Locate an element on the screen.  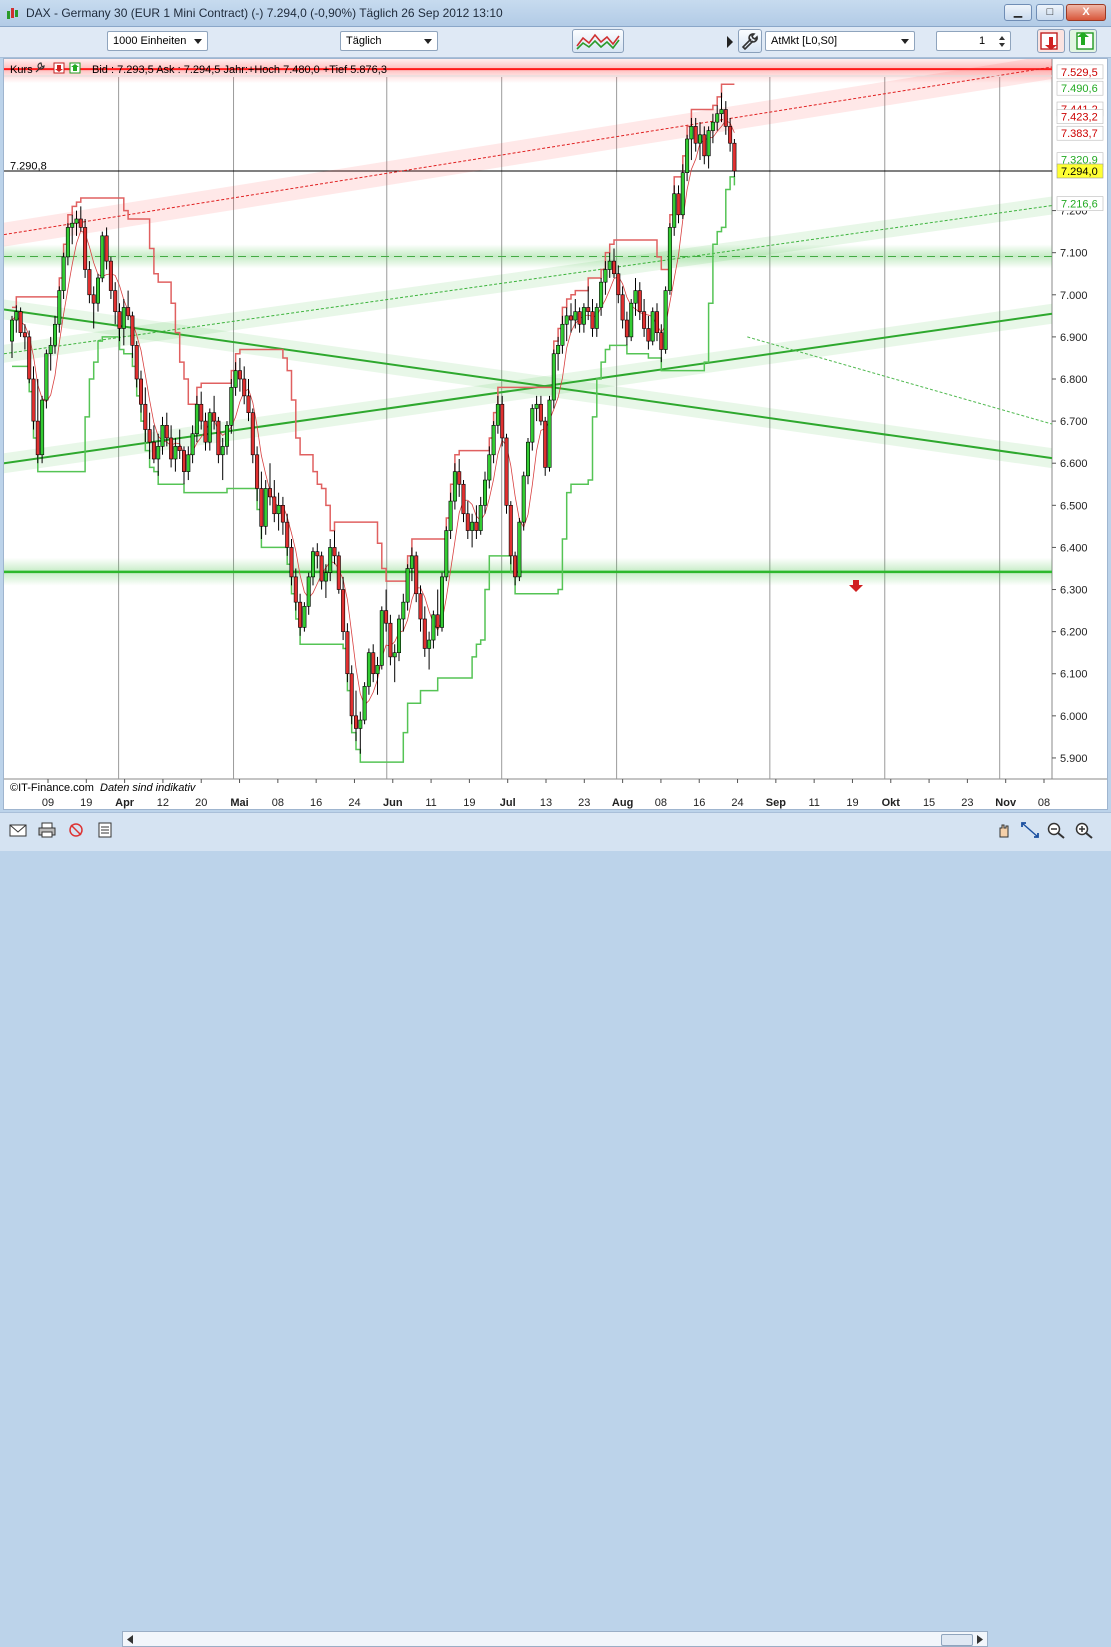
disabled-link-icon is located at coordinates (76, 830).